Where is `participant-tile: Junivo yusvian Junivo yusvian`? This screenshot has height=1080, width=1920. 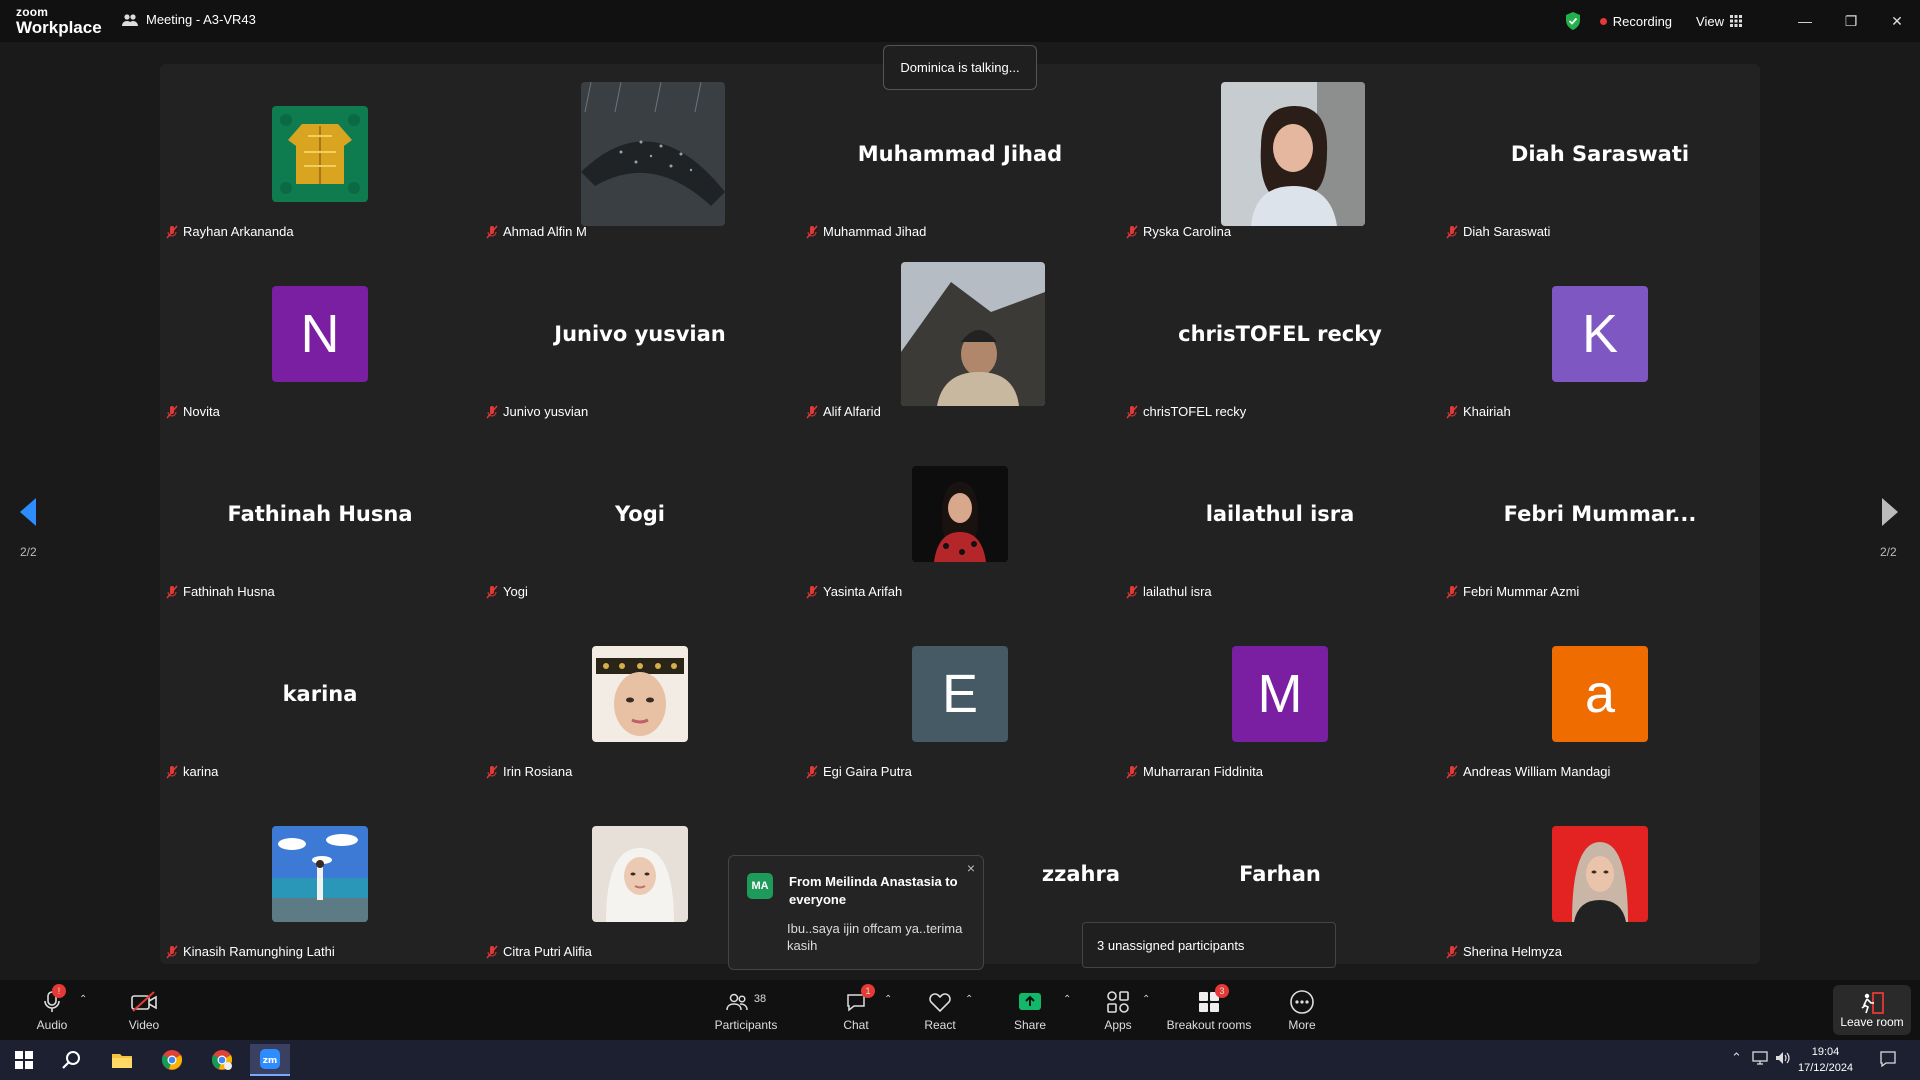
participant-tile: Junivo yusvian Junivo yusvian is located at coordinates (640, 334).